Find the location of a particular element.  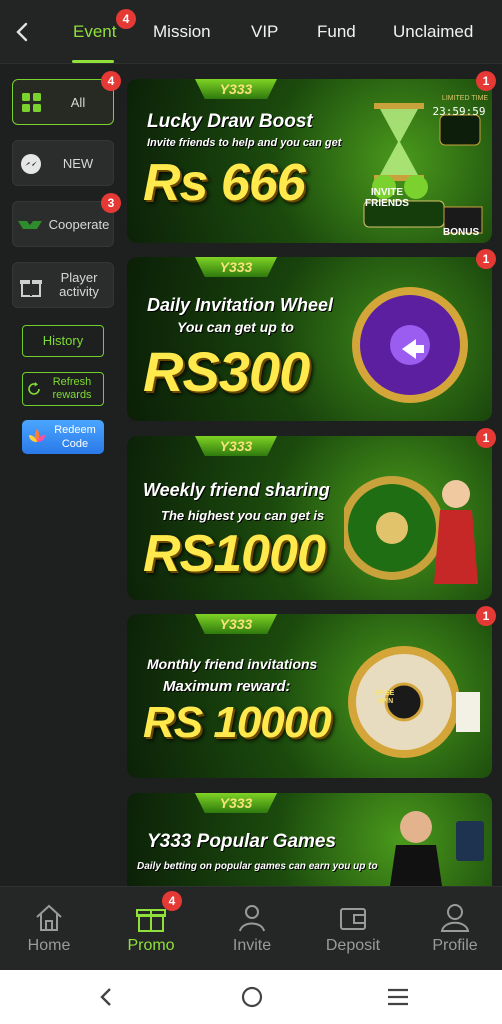

games-woman-illustration is located at coordinates (437, 848).